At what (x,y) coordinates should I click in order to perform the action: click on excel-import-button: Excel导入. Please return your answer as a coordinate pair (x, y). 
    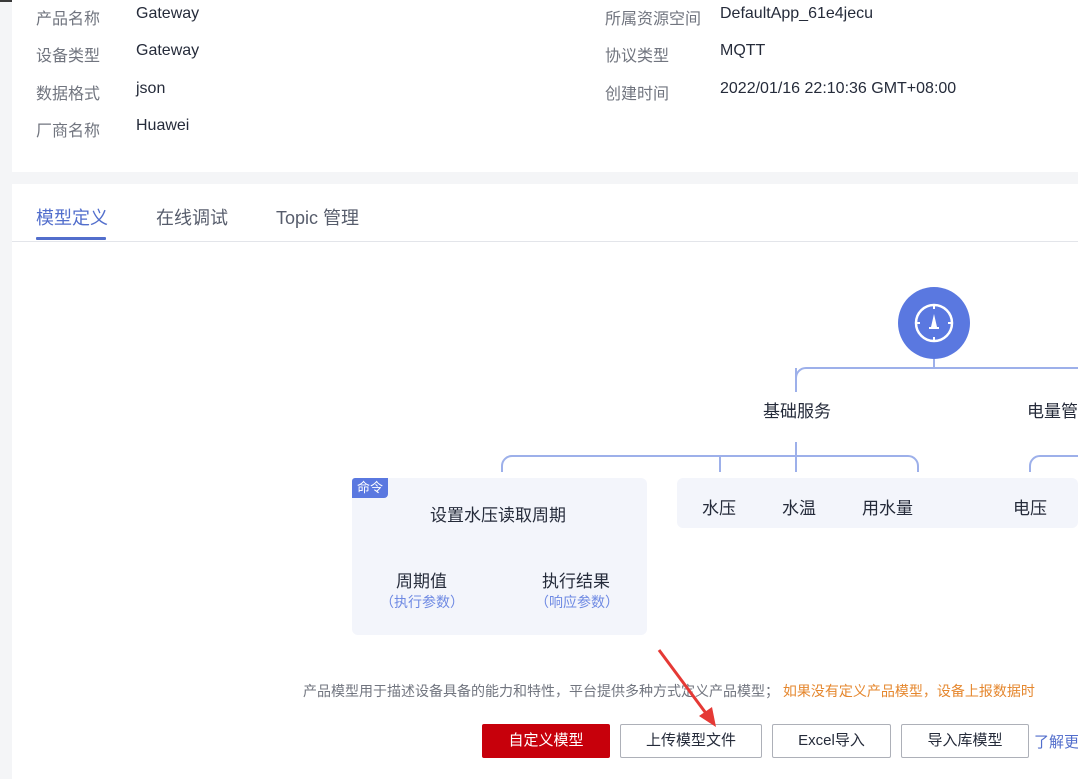
    Looking at the image, I should click on (831, 741).